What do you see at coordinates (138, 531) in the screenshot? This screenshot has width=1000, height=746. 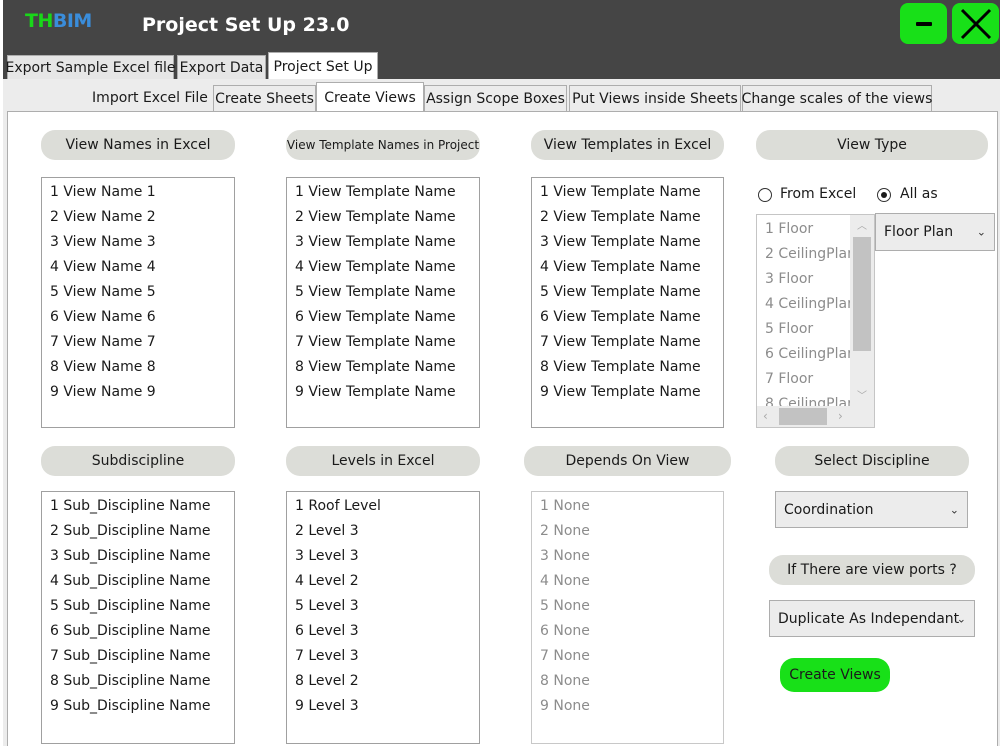 I see `subdiscipline-item: 2 Sub_Discipline Name` at bounding box center [138, 531].